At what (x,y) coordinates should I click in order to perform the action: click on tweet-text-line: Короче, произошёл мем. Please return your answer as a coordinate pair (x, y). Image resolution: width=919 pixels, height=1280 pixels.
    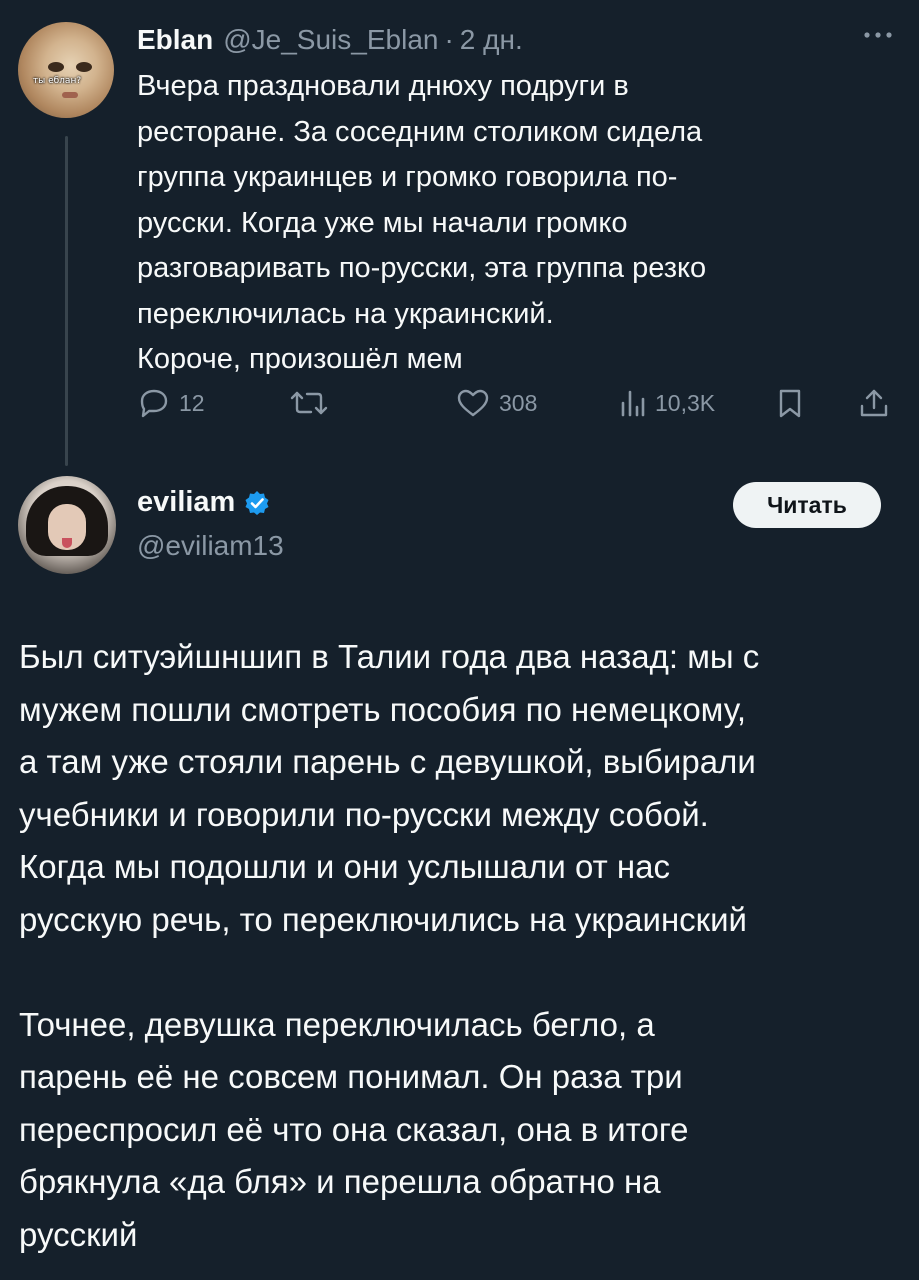
    Looking at the image, I should click on (300, 359).